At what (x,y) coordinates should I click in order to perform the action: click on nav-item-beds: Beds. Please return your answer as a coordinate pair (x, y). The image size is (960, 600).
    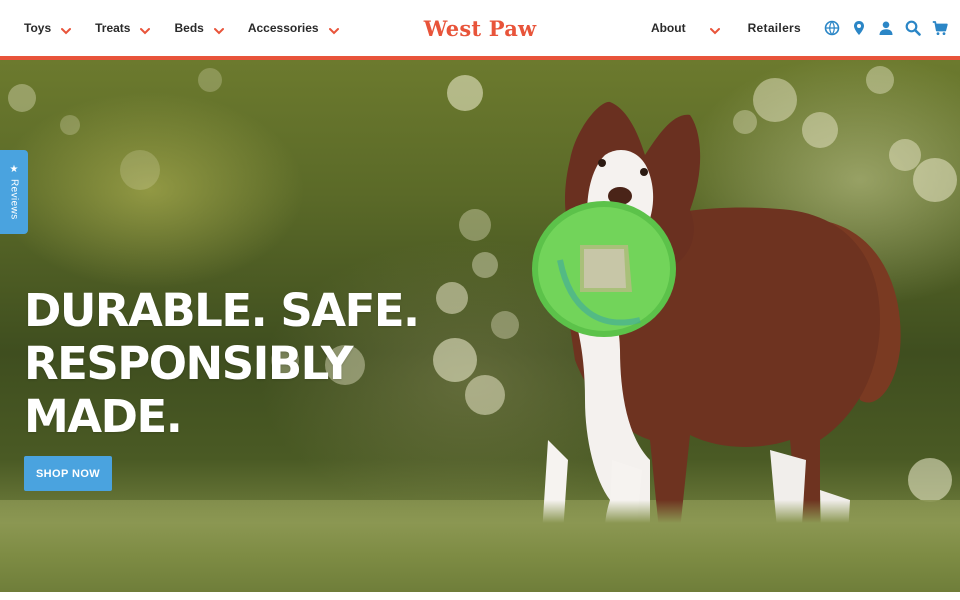
    Looking at the image, I should click on (199, 28).